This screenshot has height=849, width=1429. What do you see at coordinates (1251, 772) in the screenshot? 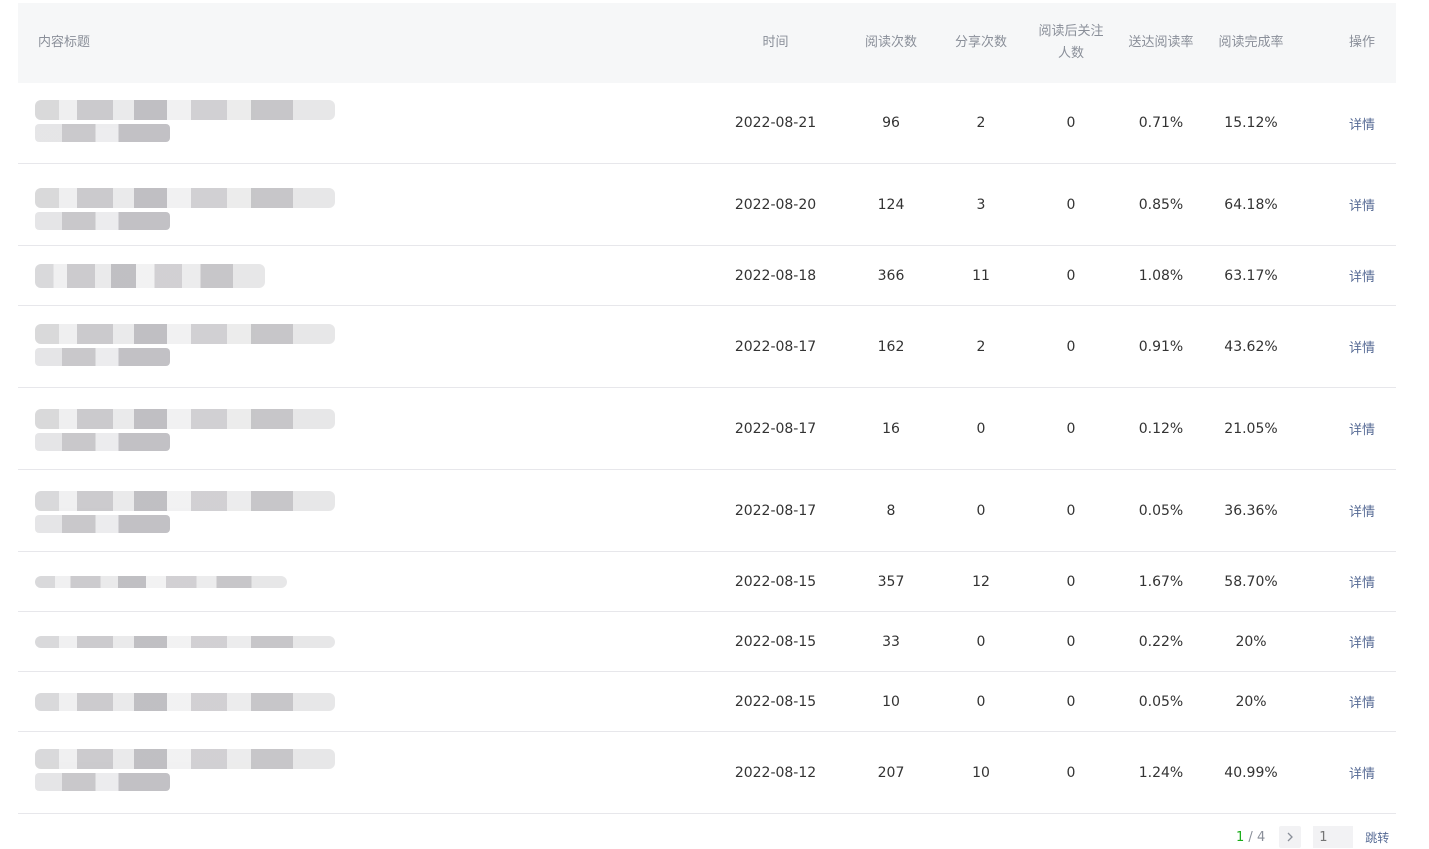
I see `row-completion: 40.99%` at bounding box center [1251, 772].